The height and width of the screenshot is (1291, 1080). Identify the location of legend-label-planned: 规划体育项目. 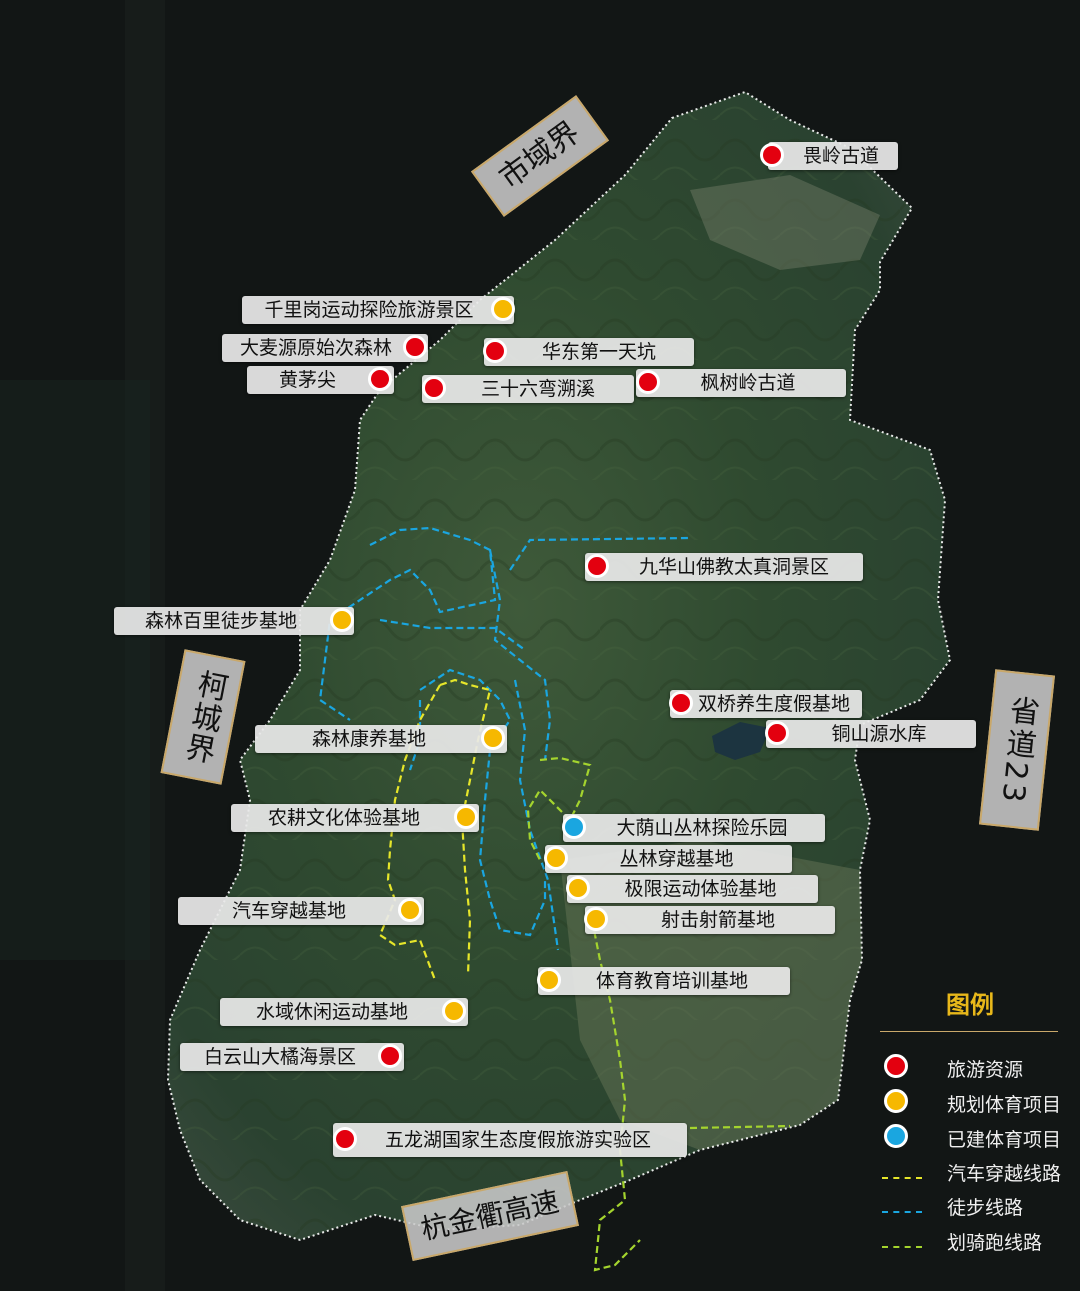
(1004, 1105).